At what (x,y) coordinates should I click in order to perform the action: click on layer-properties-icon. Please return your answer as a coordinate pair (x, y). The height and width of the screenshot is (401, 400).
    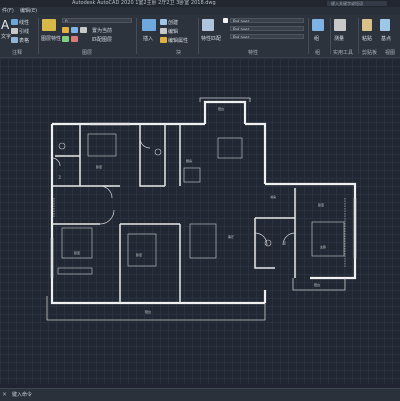
    Looking at the image, I should click on (49, 25).